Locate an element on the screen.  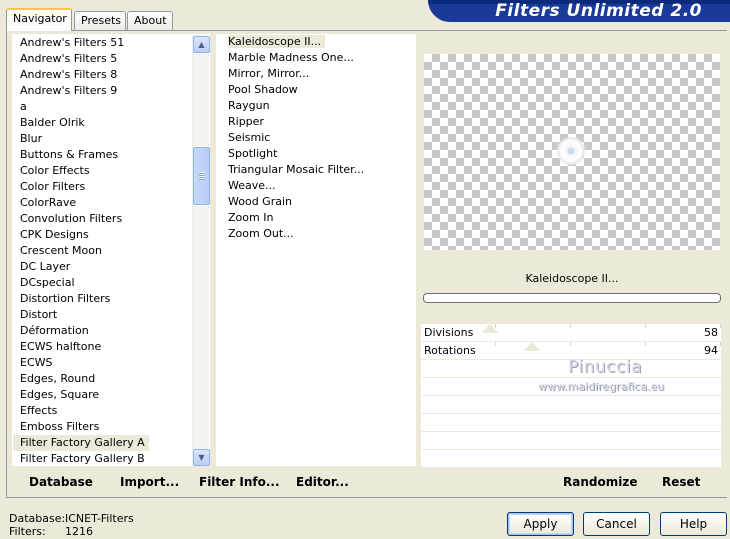
filter-item: Spotlight is located at coordinates (316, 154).